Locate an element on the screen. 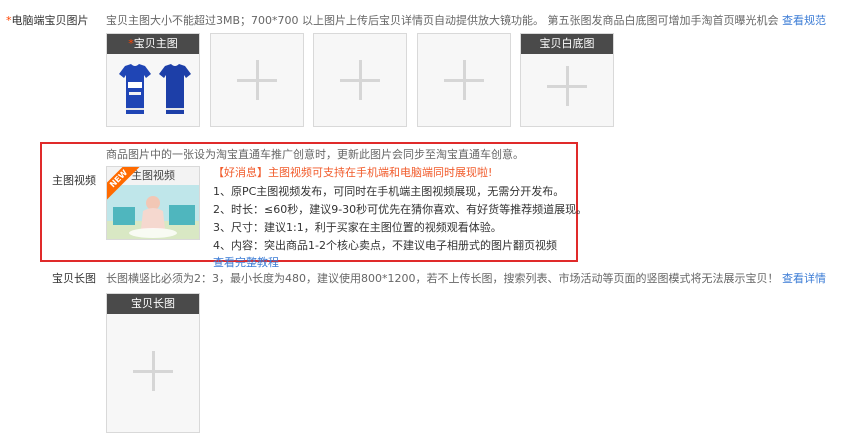 The width and height of the screenshot is (865, 433). video-preview-image is located at coordinates (153, 212).